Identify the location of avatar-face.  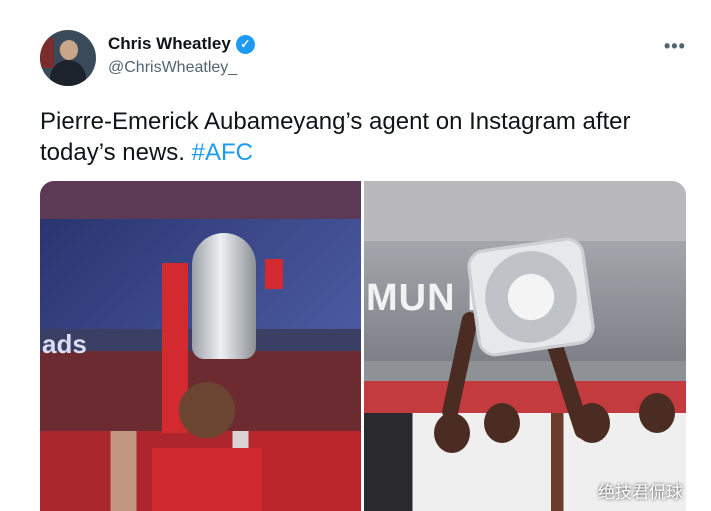
(69, 50).